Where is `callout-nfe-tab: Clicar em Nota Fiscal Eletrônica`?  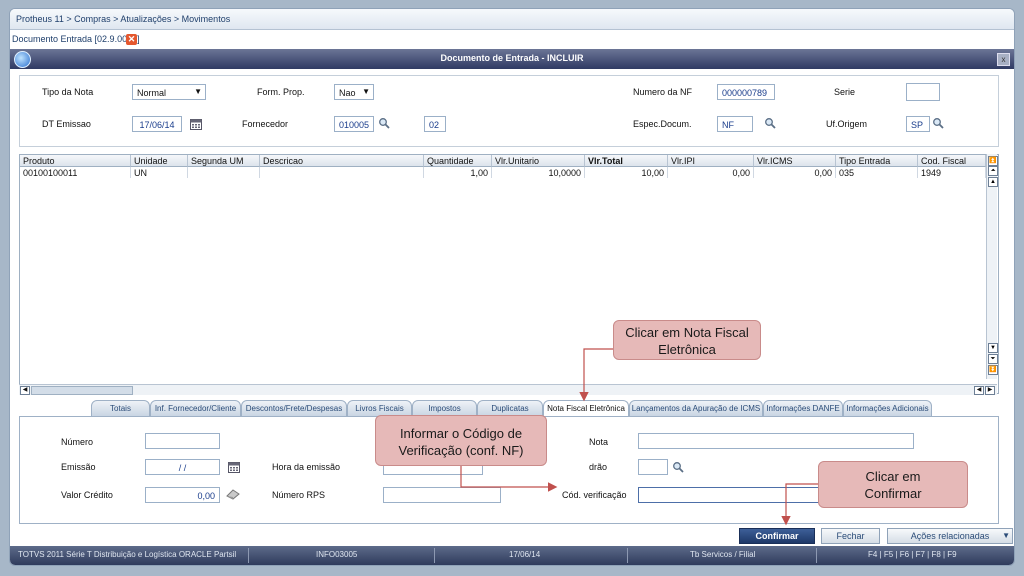 callout-nfe-tab: Clicar em Nota Fiscal Eletrônica is located at coordinates (687, 340).